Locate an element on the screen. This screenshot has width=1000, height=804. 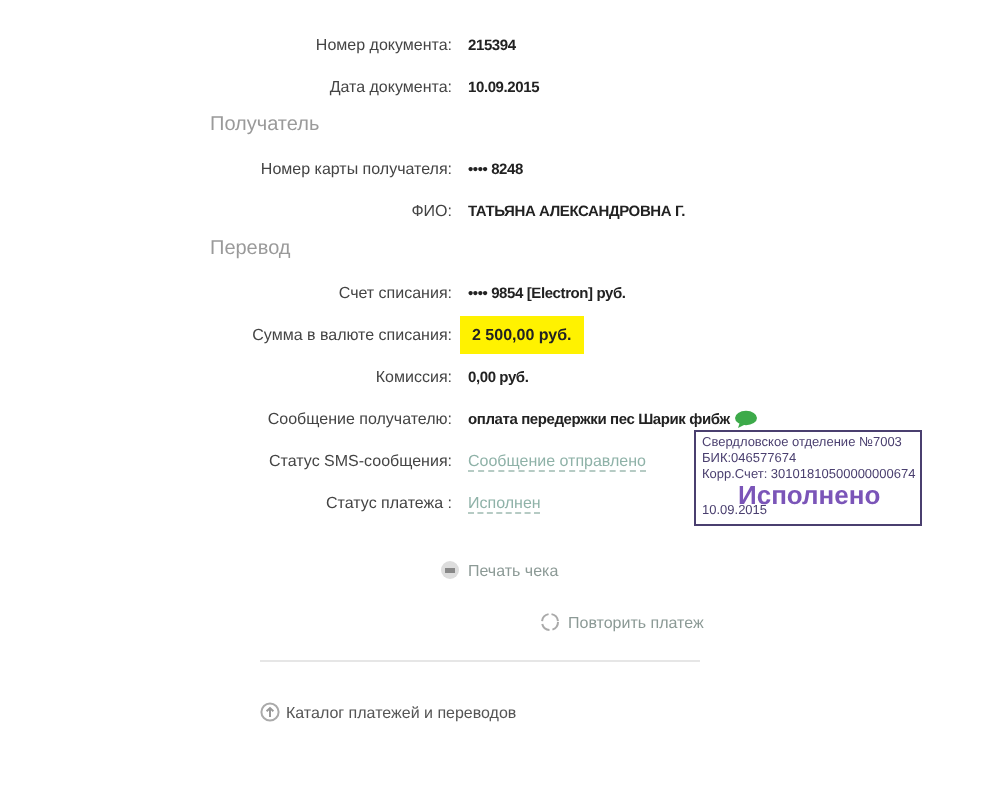
arrow-circle-icon is located at coordinates (270, 712).